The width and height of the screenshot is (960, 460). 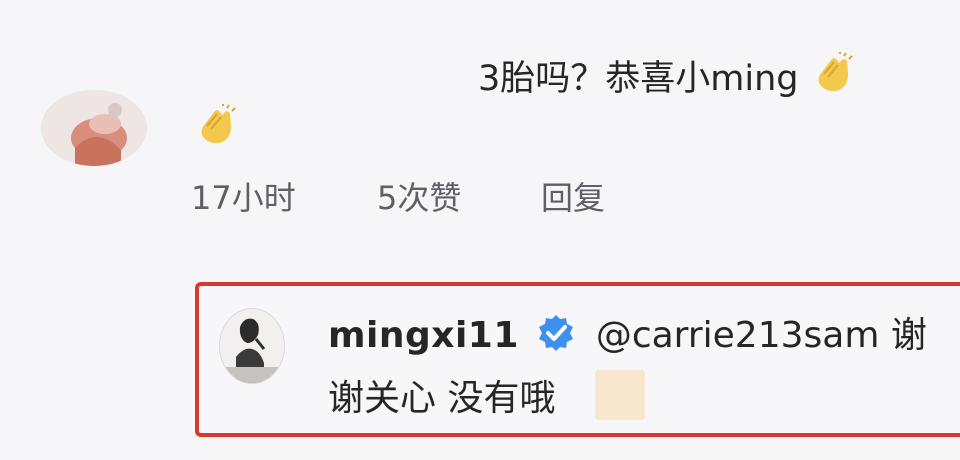 I want to click on comment-text-line2, so click(x=215, y=129).